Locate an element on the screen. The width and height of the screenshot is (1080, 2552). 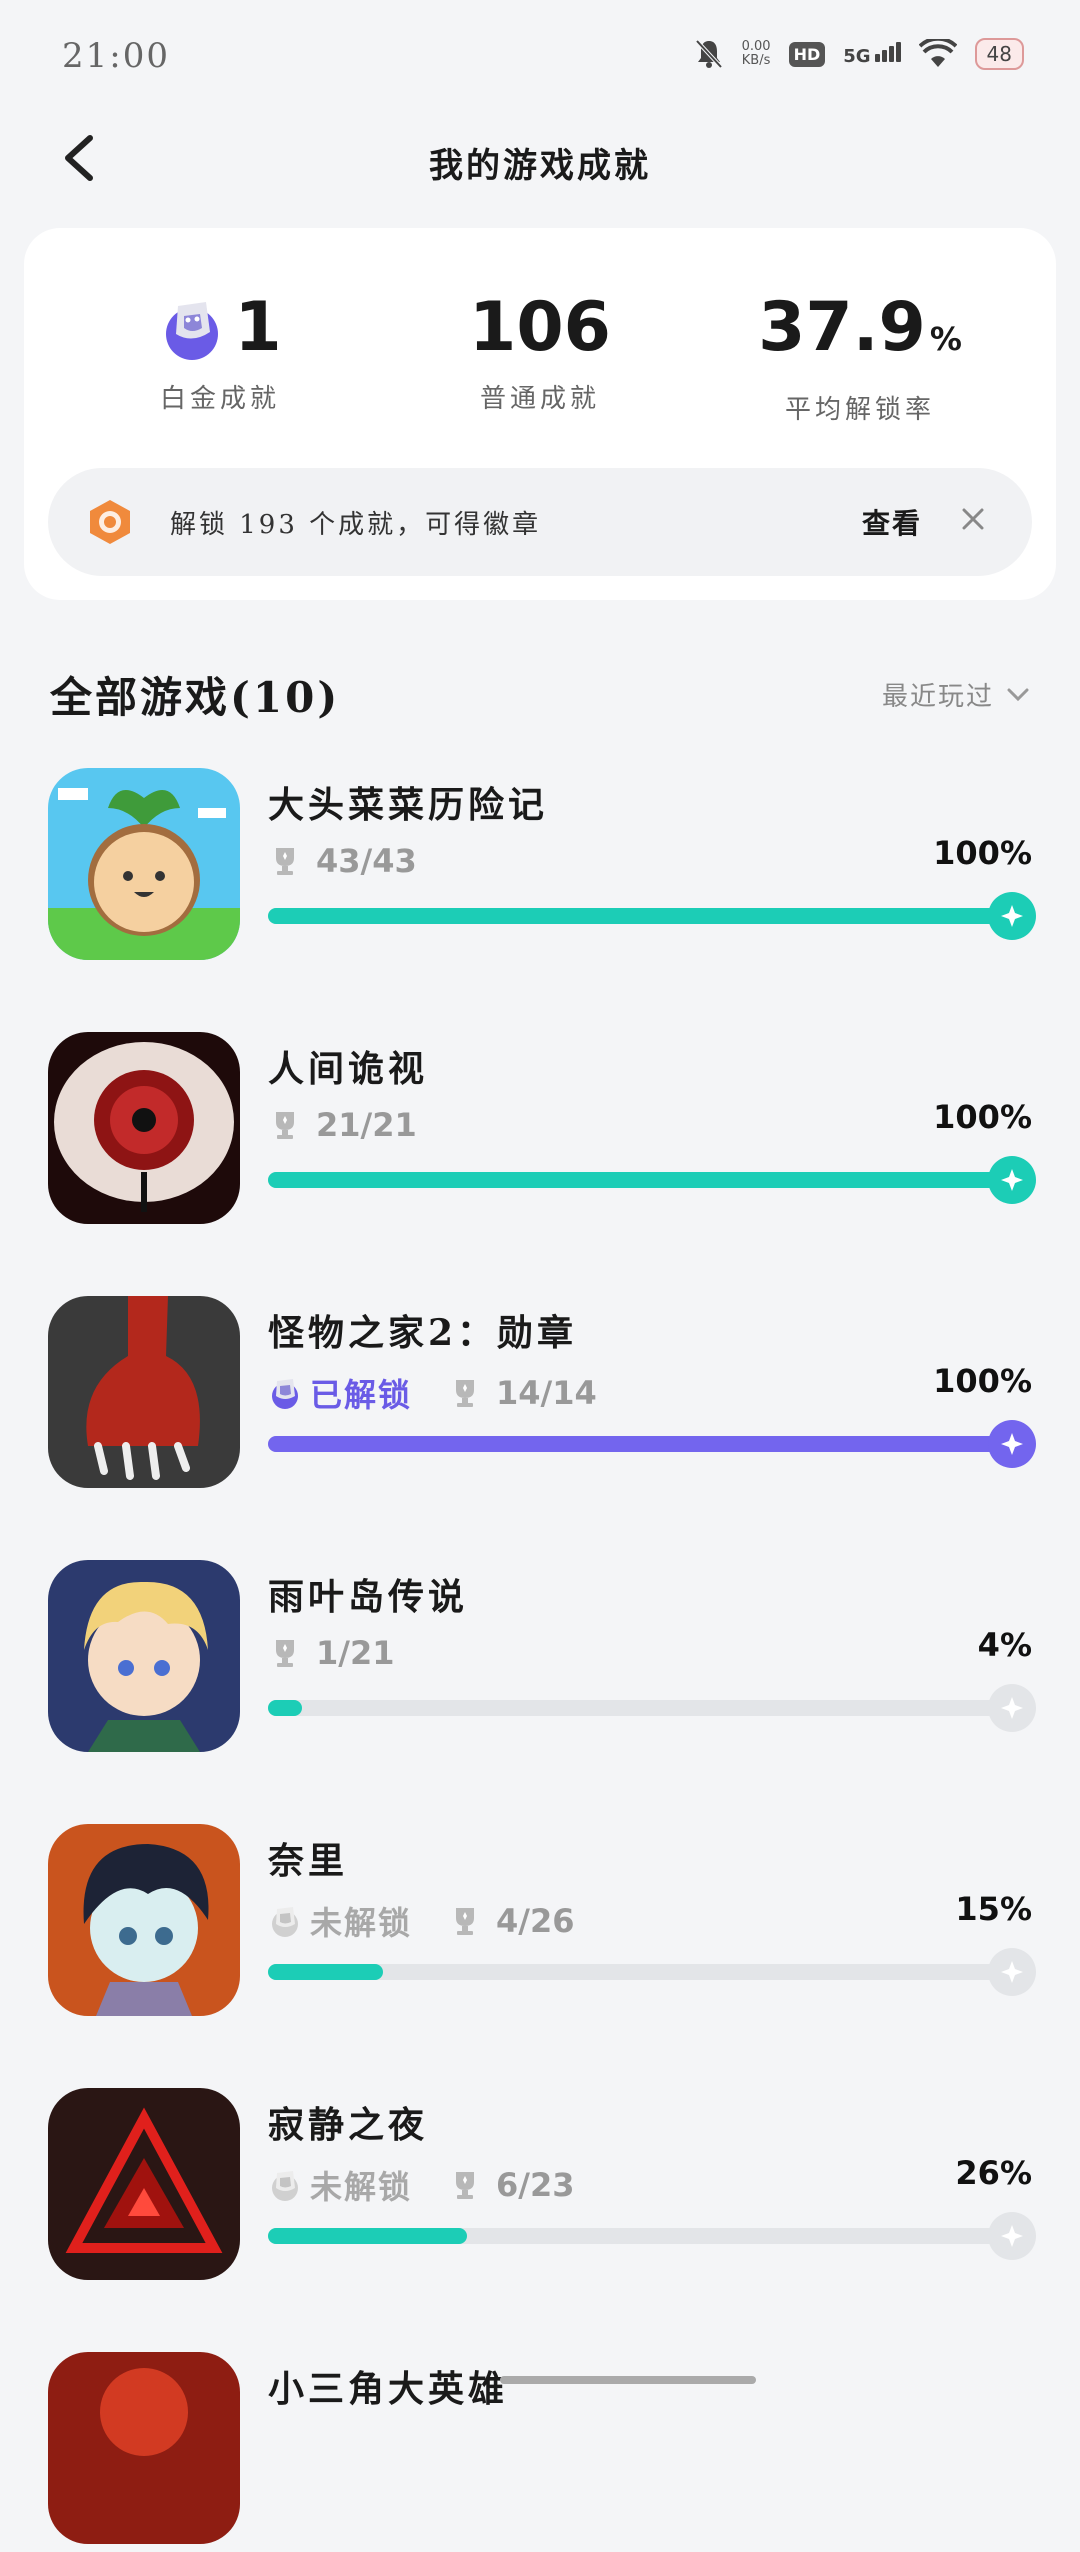
battery-indicator: 48 is located at coordinates (999, 54).